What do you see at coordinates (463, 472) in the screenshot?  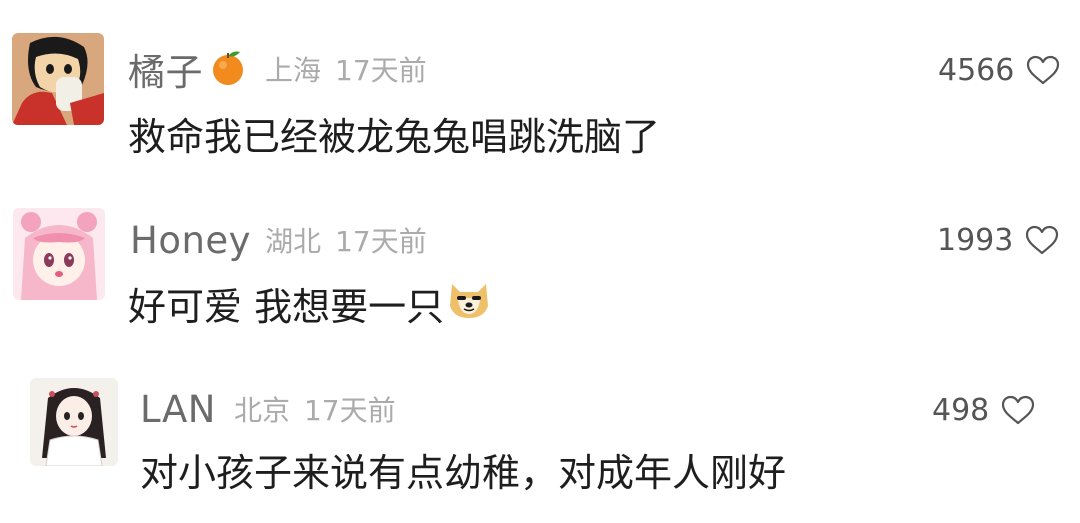 I see `comment-text: 对小孩子来说有点幼稚，对成年人刚好` at bounding box center [463, 472].